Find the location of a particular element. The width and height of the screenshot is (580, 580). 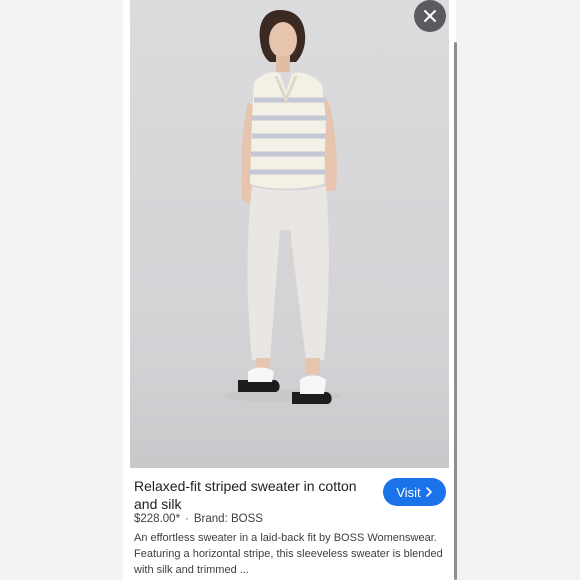

product-meta: $228.00* · Brand: BOSS is located at coordinates (198, 519).